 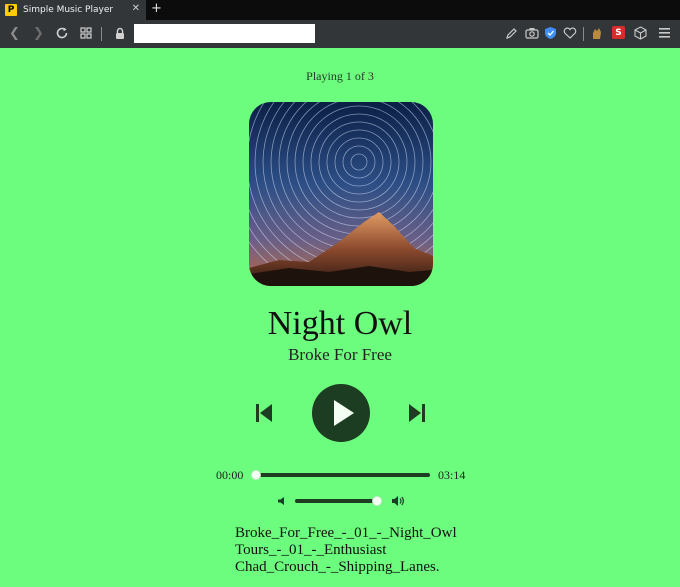 What do you see at coordinates (618, 32) in the screenshot?
I see `s-badge-icon: S` at bounding box center [618, 32].